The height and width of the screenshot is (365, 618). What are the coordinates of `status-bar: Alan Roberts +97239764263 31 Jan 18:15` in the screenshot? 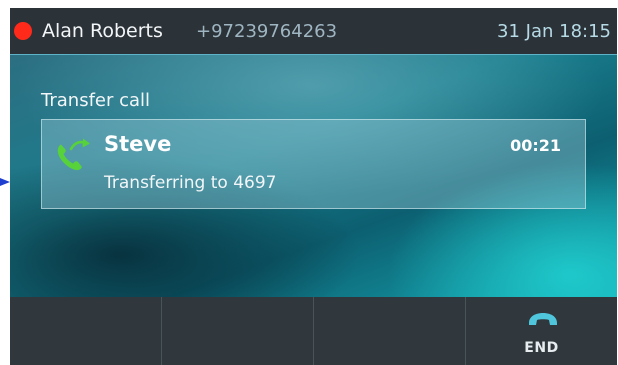 It's located at (313, 31).